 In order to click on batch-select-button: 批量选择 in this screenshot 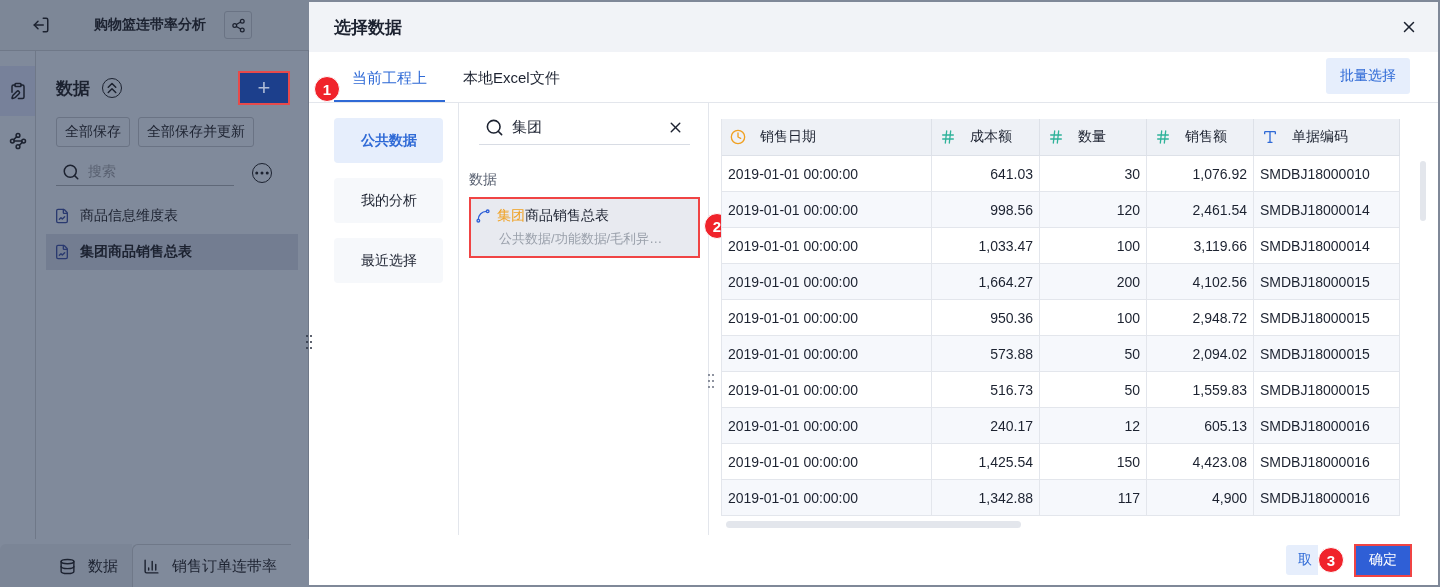, I will do `click(1368, 76)`.